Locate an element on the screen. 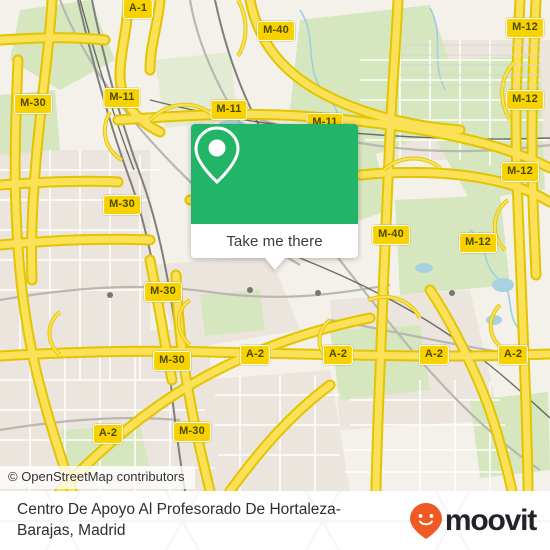 The width and height of the screenshot is (550, 550). moovit-logo: moovit is located at coordinates (473, 521).